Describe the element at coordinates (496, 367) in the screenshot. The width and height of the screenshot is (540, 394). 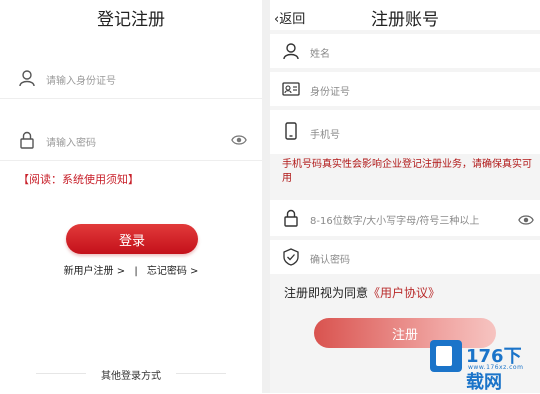
I see `watermark-url: www.176xz.com` at that location.